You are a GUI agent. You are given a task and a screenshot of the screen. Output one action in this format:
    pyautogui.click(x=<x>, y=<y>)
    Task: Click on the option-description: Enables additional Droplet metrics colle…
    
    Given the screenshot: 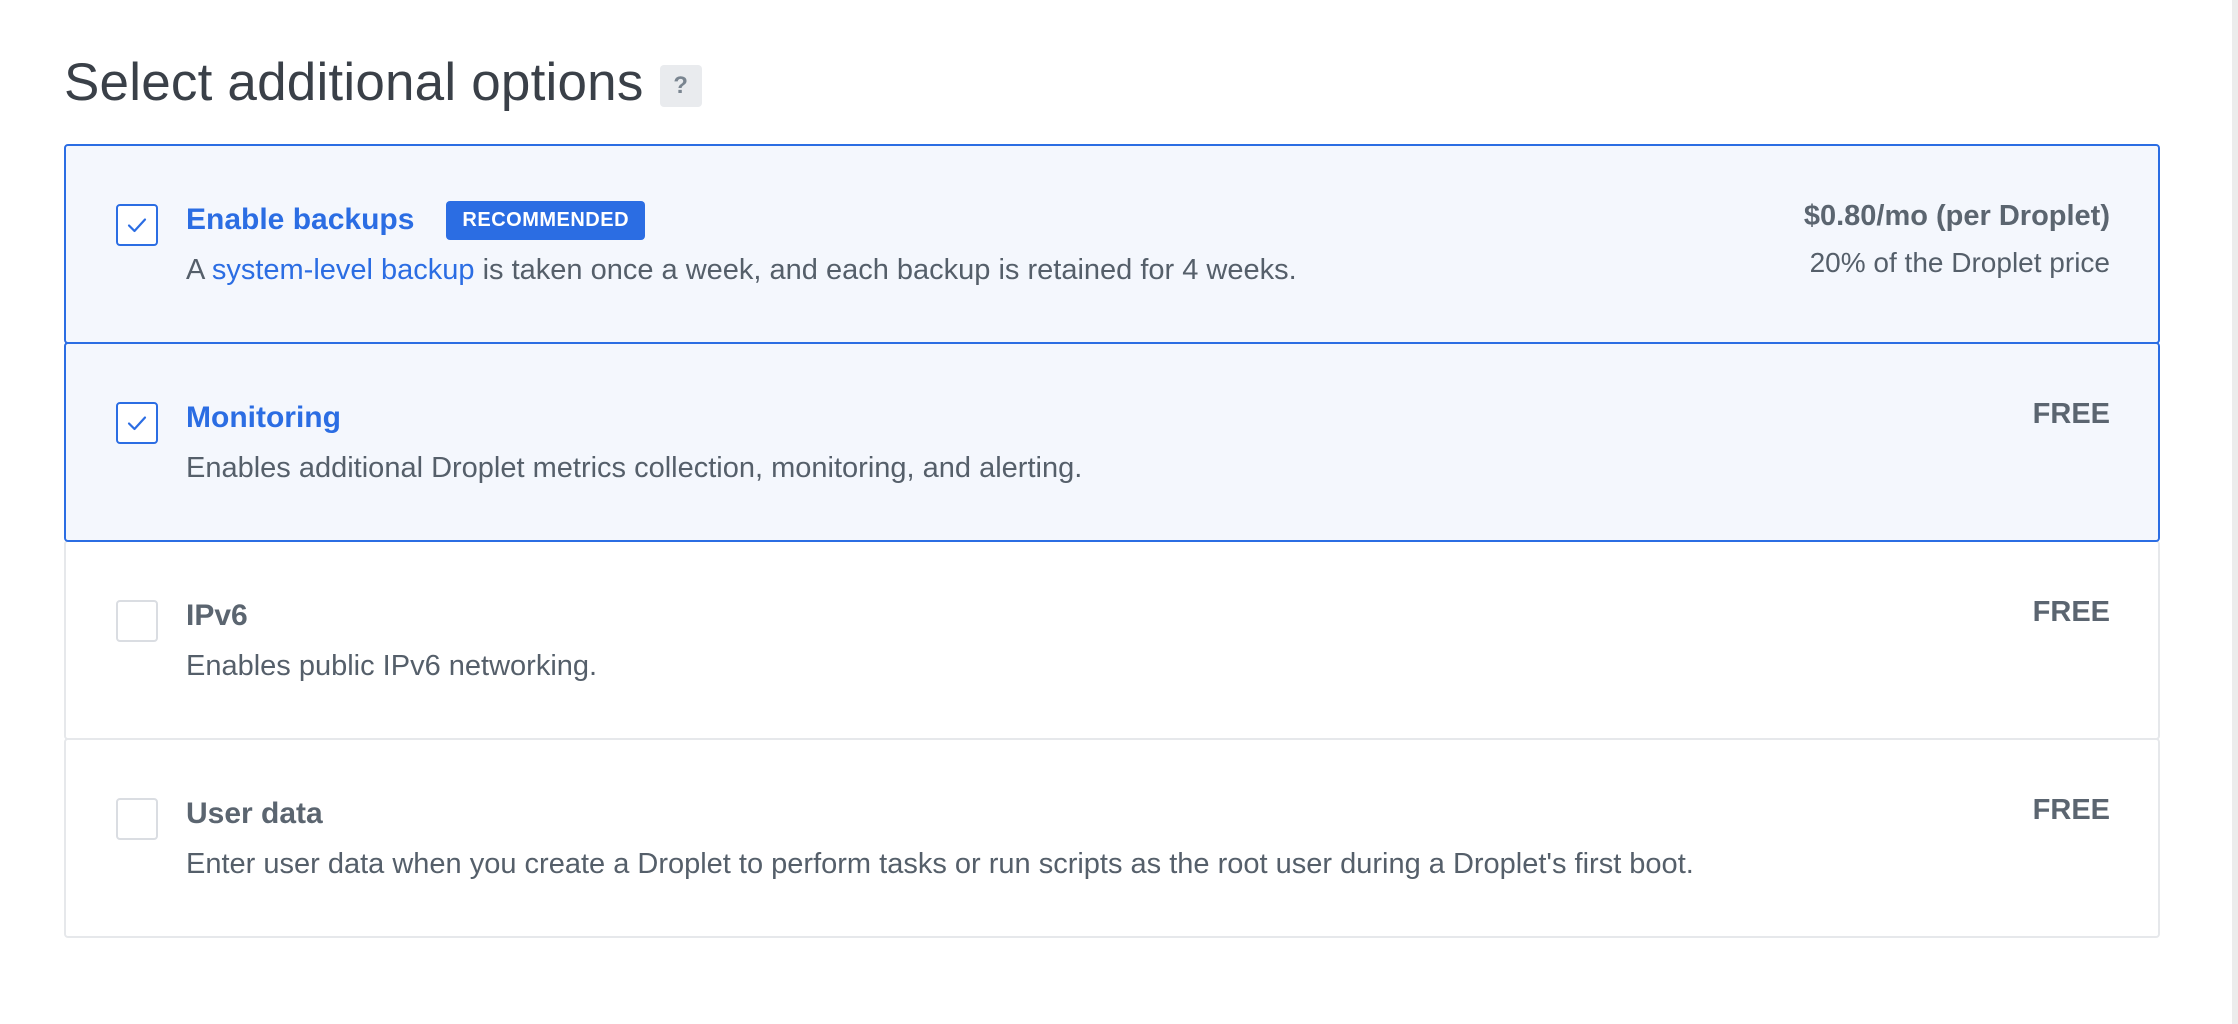 What is the action you would take?
    pyautogui.click(x=634, y=468)
    